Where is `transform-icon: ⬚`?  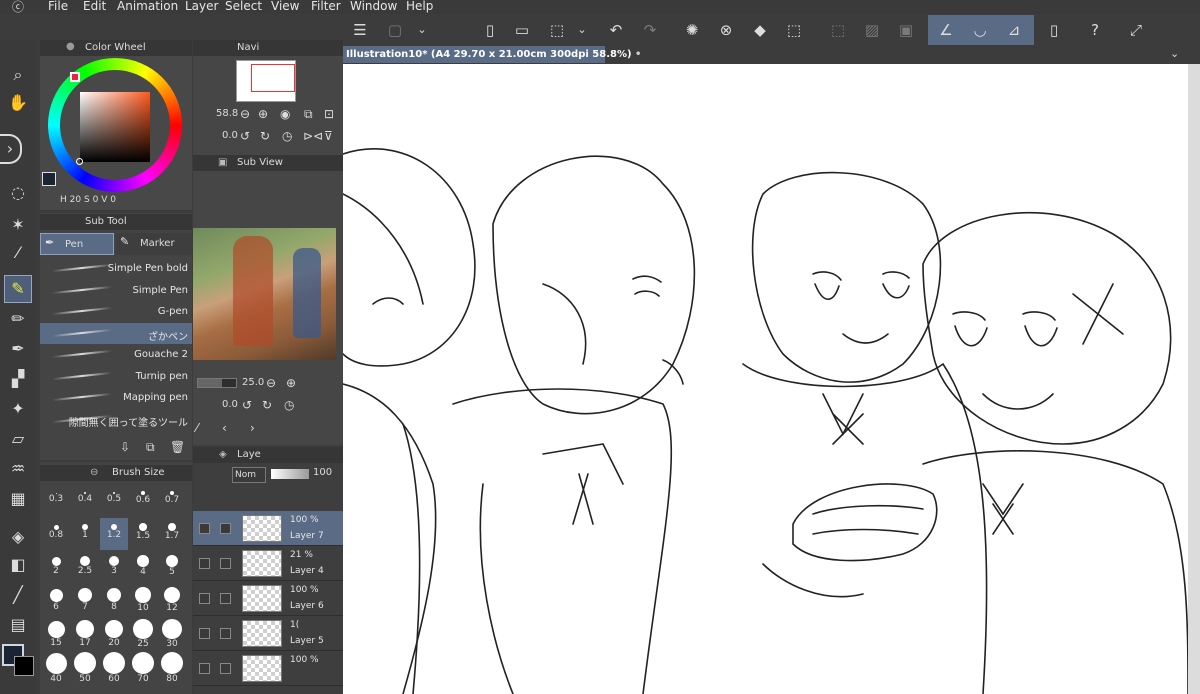
transform-icon: ⬚ is located at coordinates (794, 30).